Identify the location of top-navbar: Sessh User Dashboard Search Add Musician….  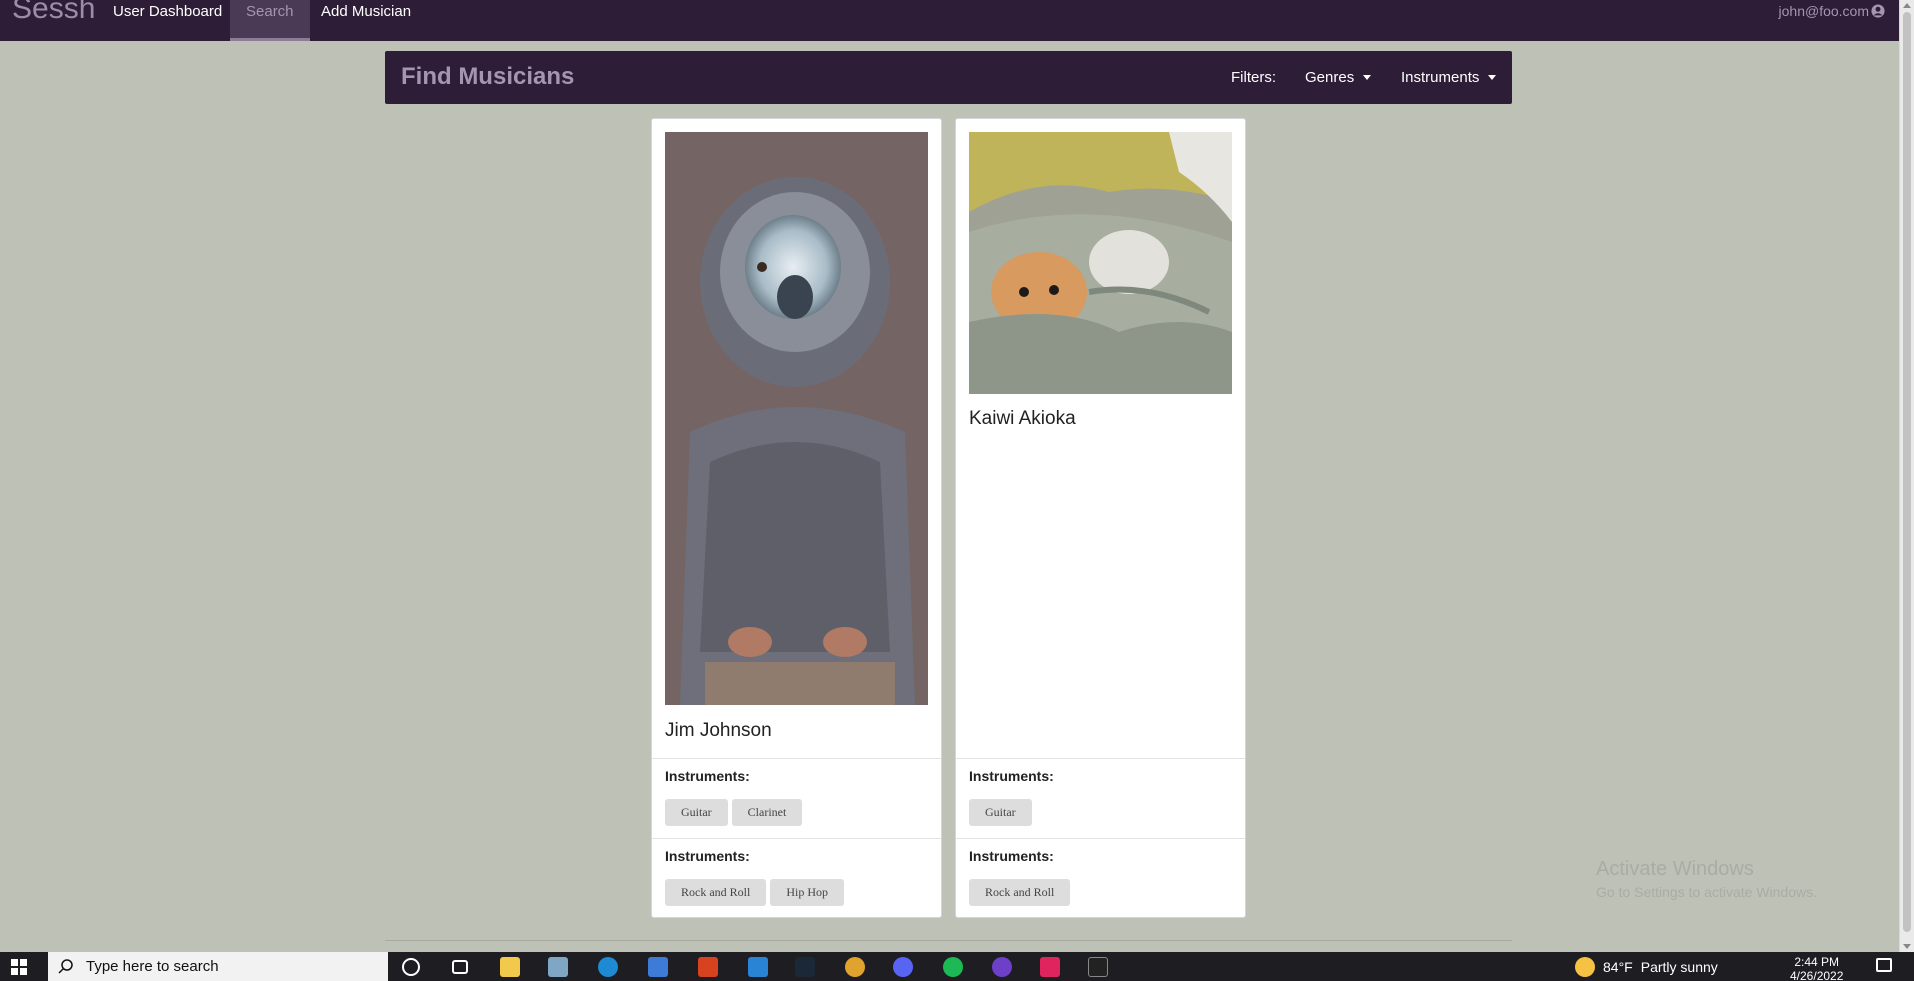
(949, 20).